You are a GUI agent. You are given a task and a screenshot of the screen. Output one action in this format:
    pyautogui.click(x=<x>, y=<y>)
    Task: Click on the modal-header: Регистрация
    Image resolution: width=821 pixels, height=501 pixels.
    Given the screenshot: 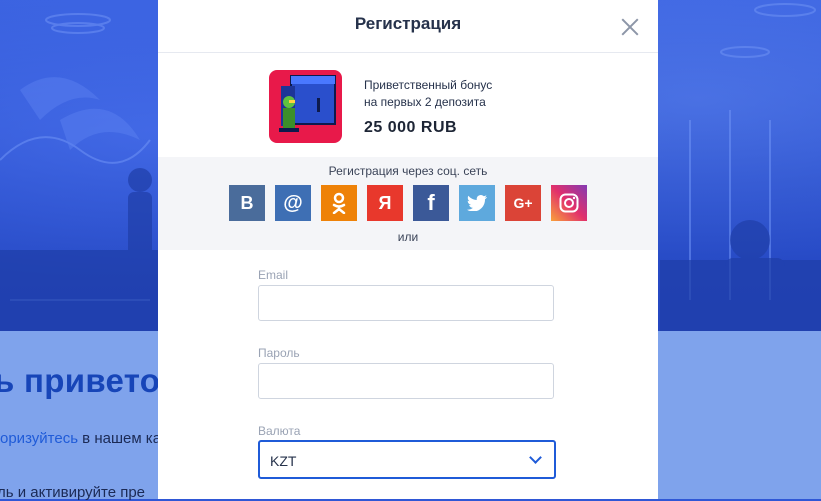 What is the action you would take?
    pyautogui.click(x=408, y=26)
    